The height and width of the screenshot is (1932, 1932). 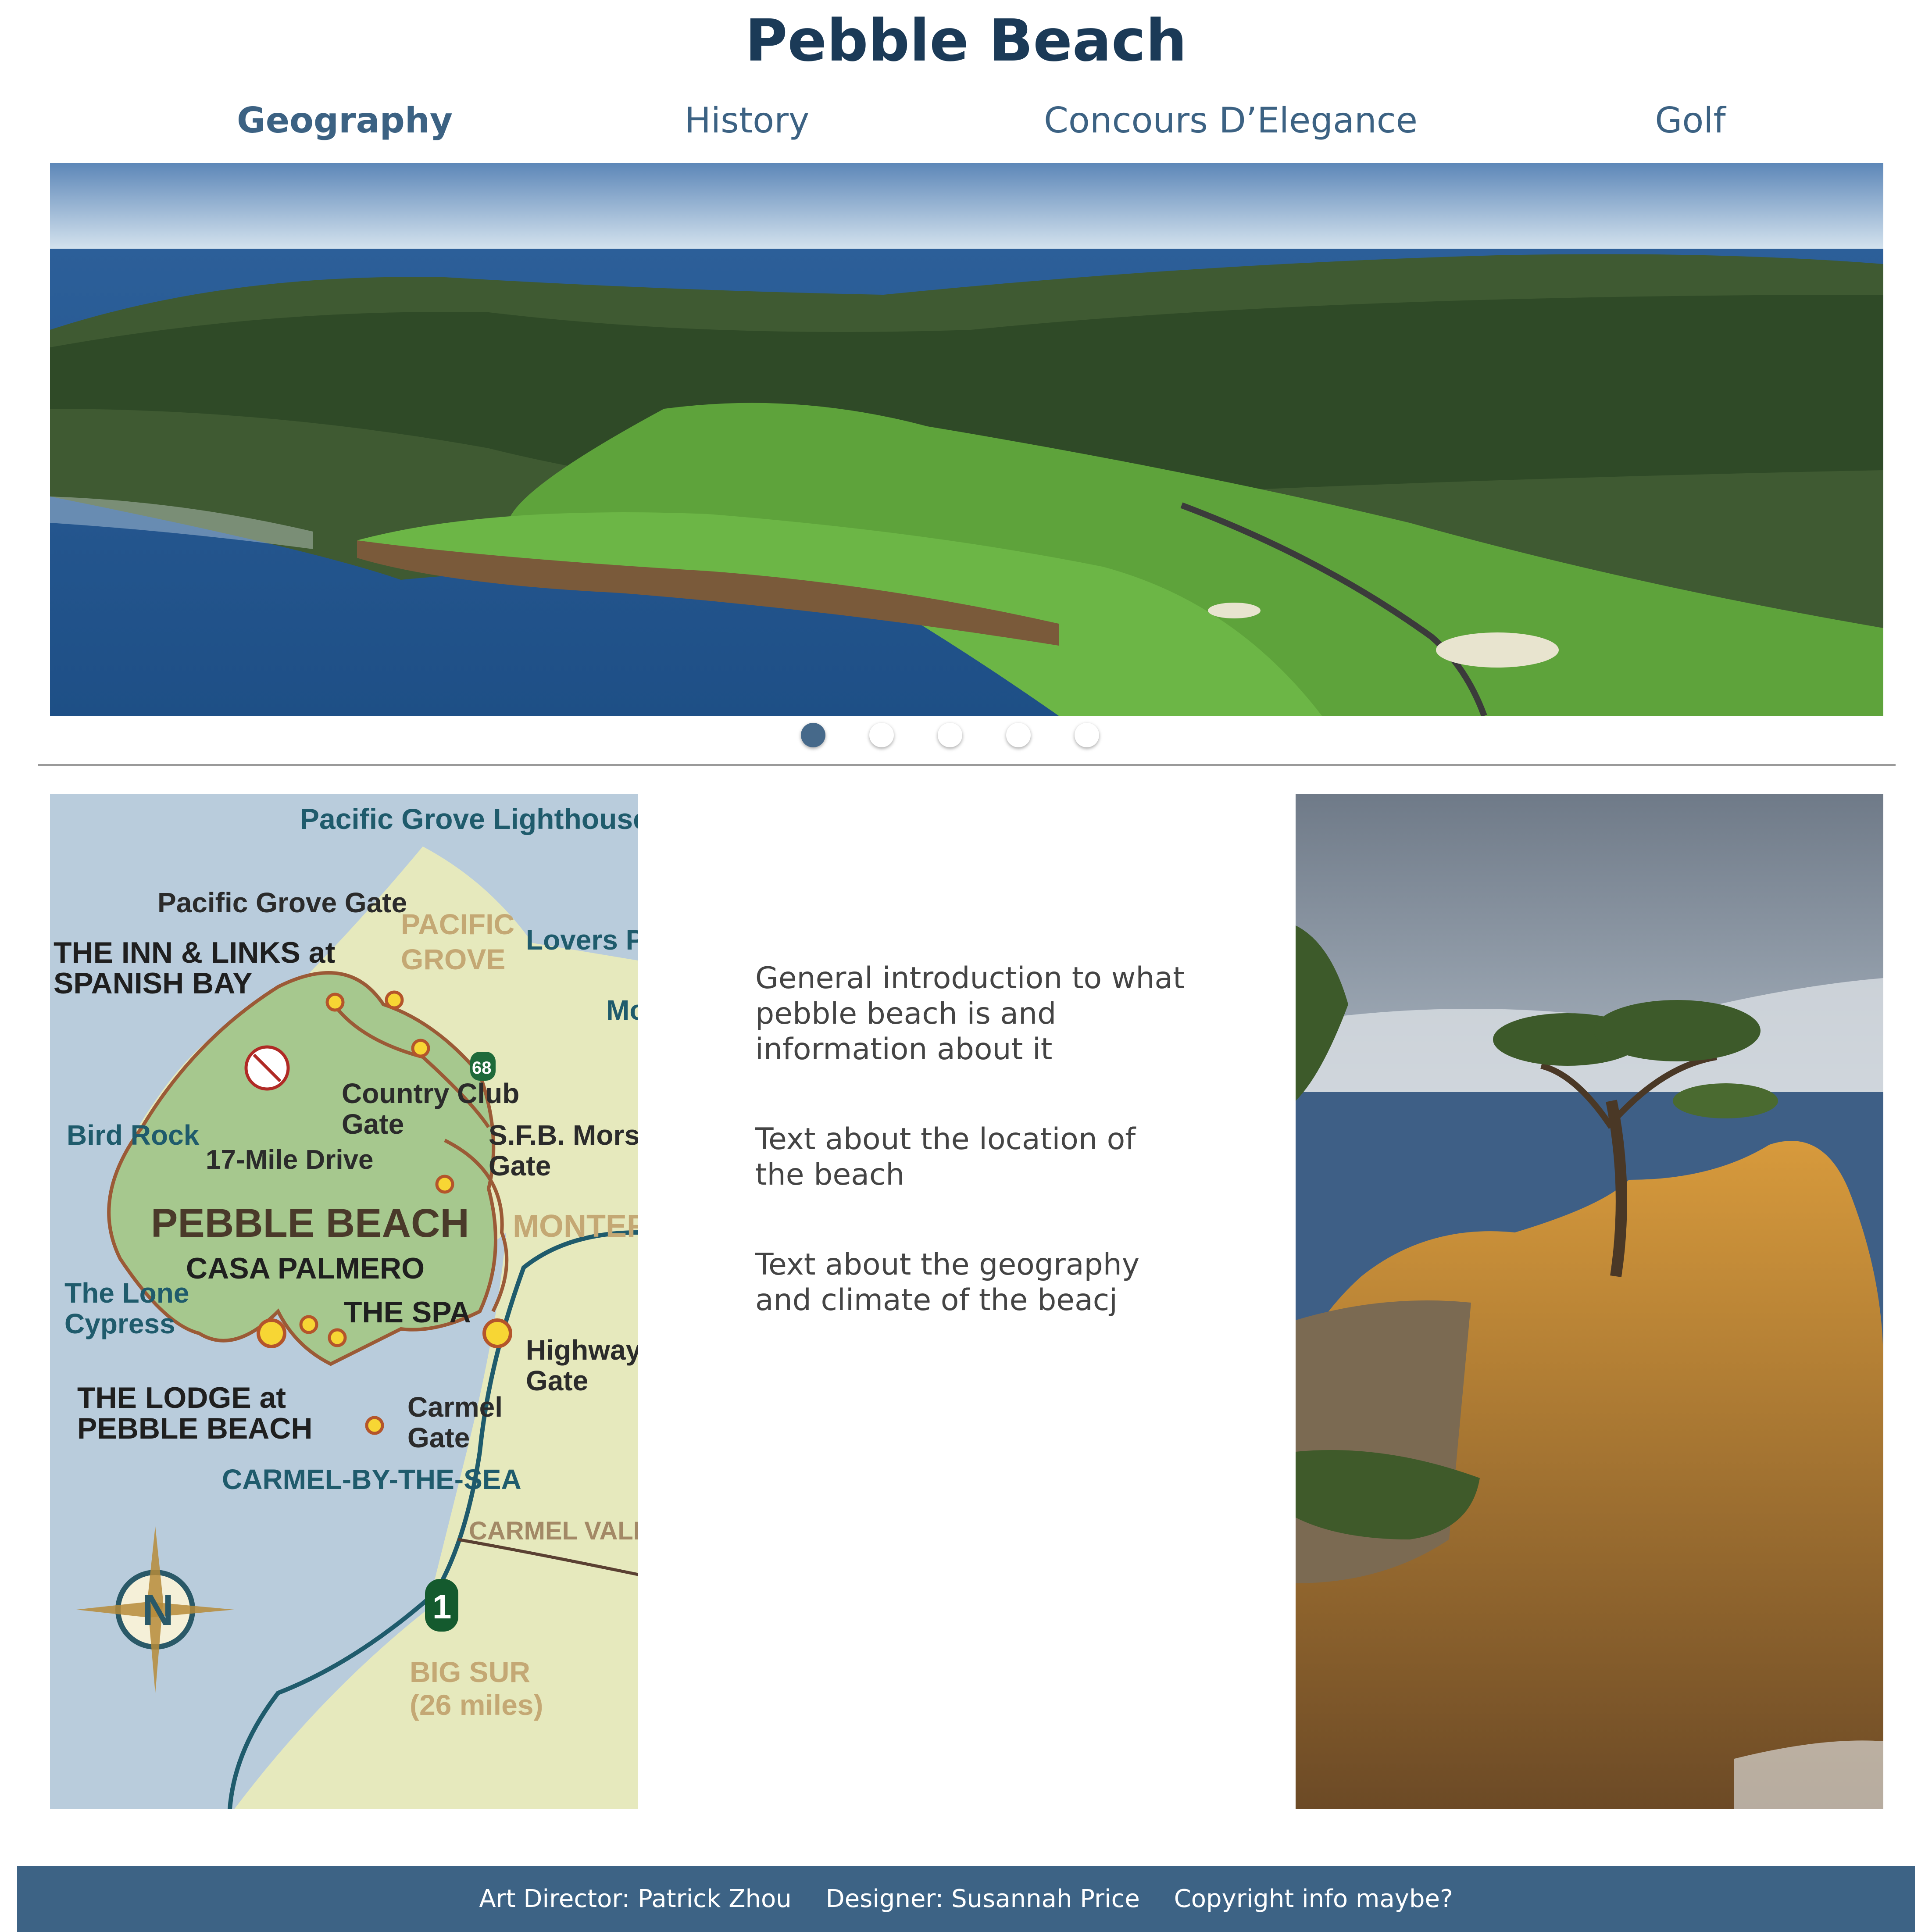 I want to click on map-label-lovers: Lovers Poi, so click(x=582, y=940).